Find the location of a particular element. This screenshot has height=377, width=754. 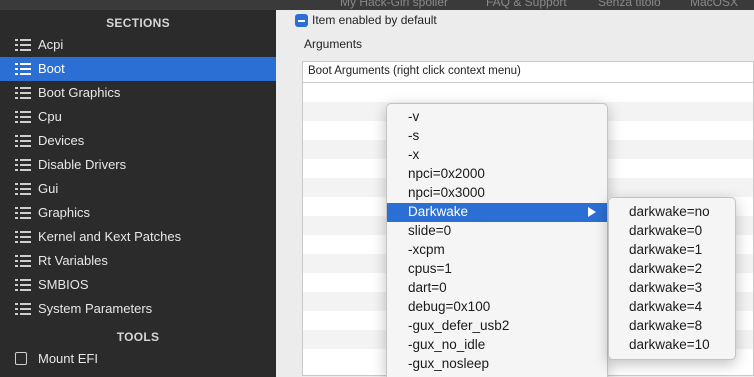

enabled-checkbox is located at coordinates (301, 20).